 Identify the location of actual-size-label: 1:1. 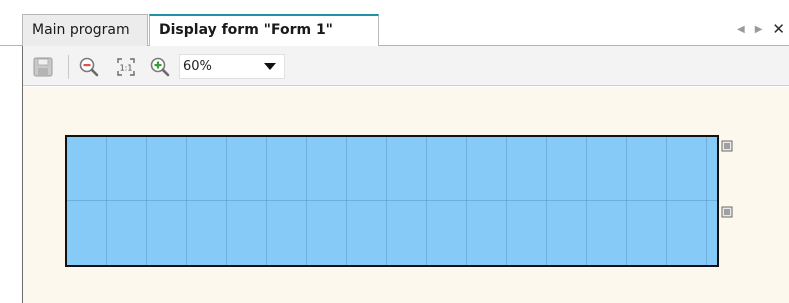
(126, 68).